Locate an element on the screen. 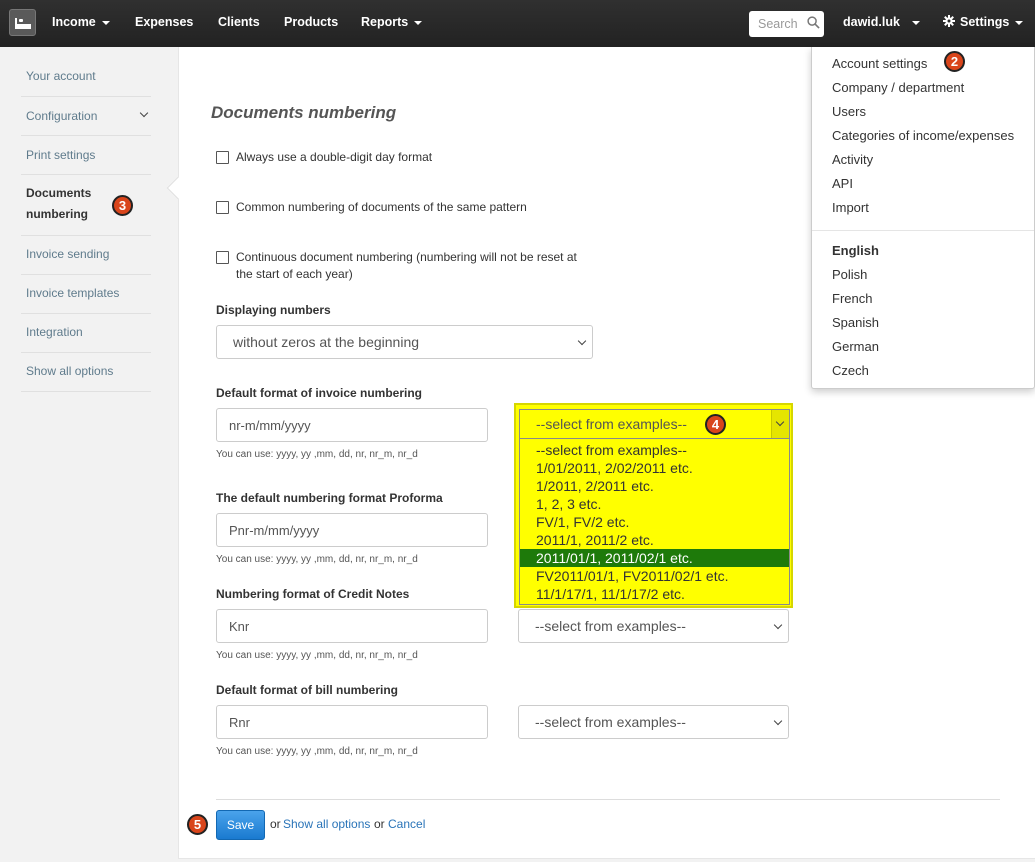 The image size is (1035, 862). nav-products-label: Products is located at coordinates (311, 22).